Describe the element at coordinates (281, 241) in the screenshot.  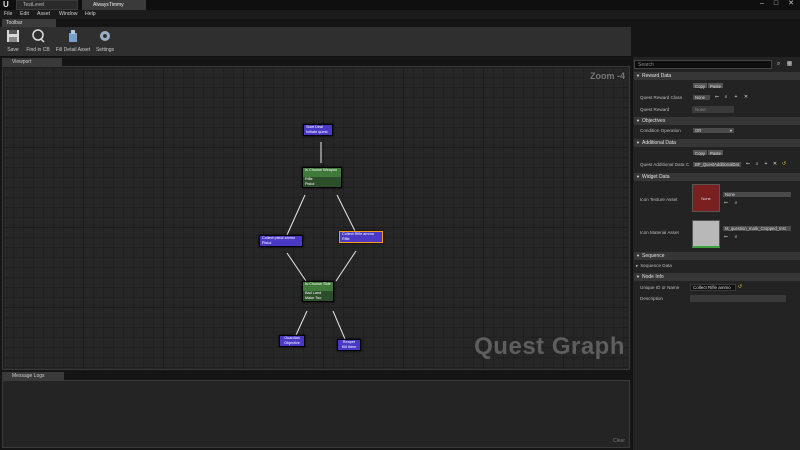
I see `node-collect-pistol-ammo: Collect pistol ammo Pistol` at that location.